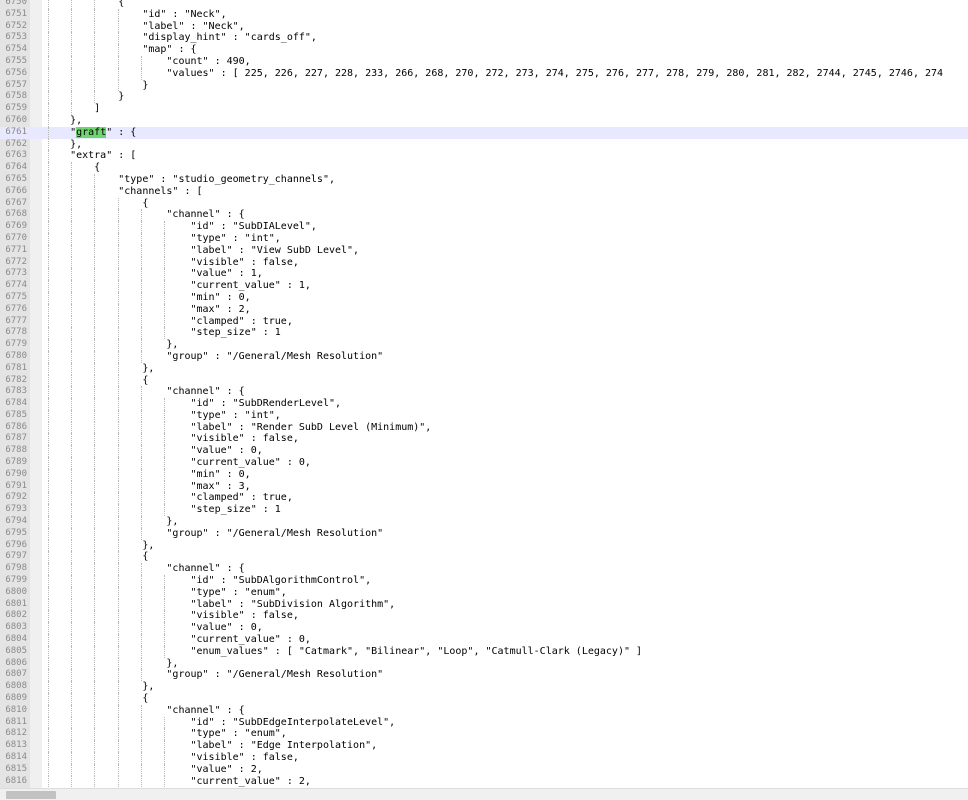 This screenshot has width=968, height=800. I want to click on line-number: 6750, so click(16, 3).